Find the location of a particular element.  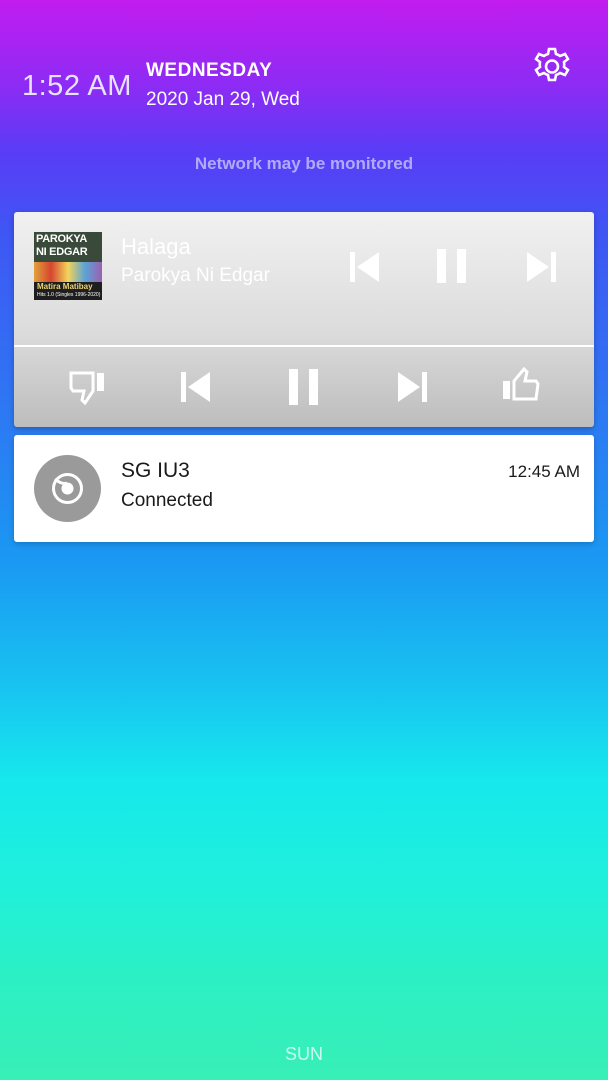

thumbs-up-button is located at coordinates (520, 387).